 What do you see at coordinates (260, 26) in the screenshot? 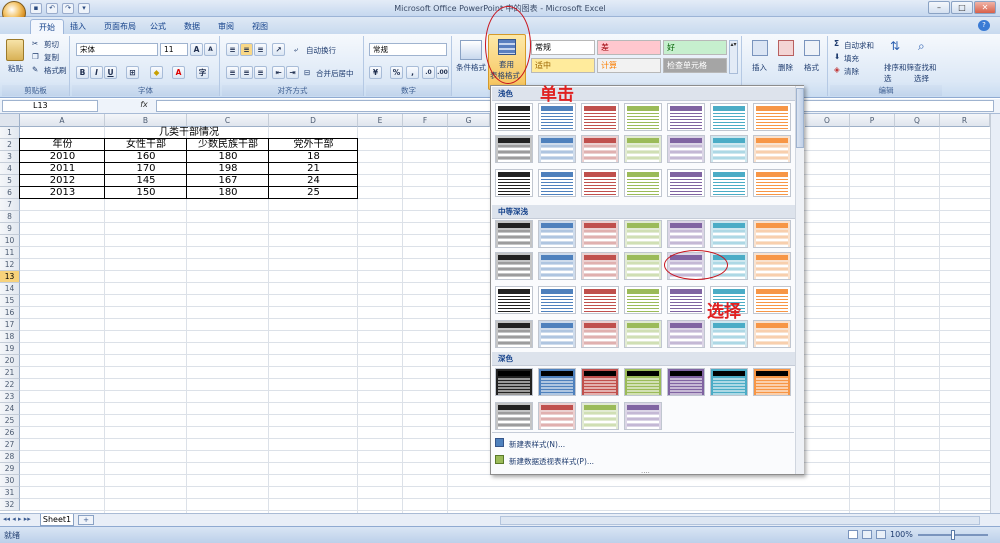
I see `tab-view: 视图` at bounding box center [260, 26].